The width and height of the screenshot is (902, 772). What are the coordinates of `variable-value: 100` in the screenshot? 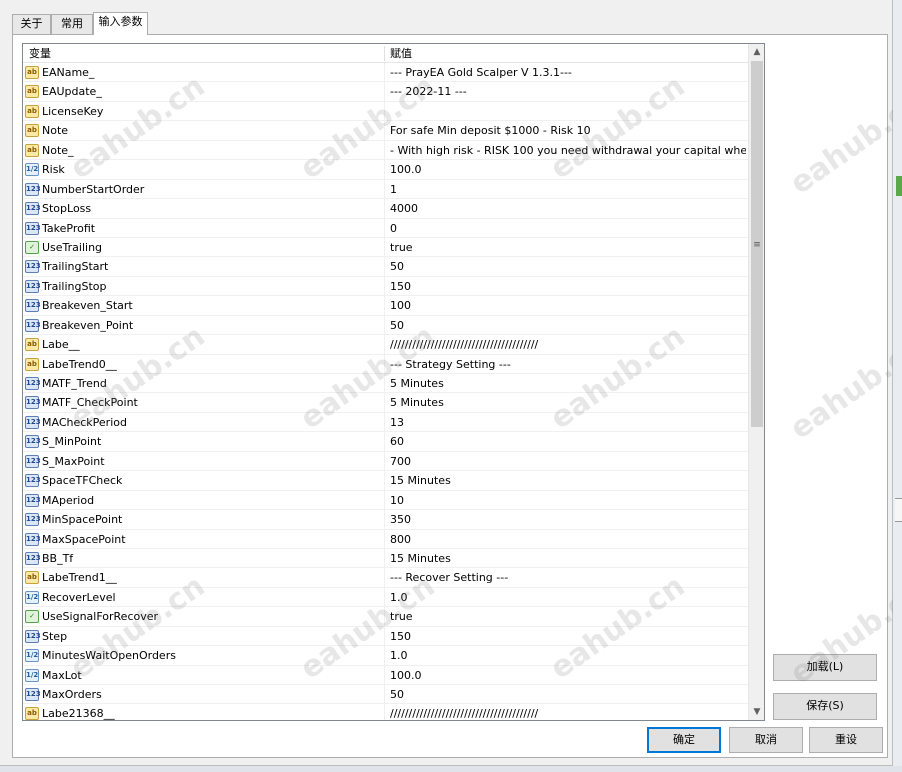 It's located at (568, 305).